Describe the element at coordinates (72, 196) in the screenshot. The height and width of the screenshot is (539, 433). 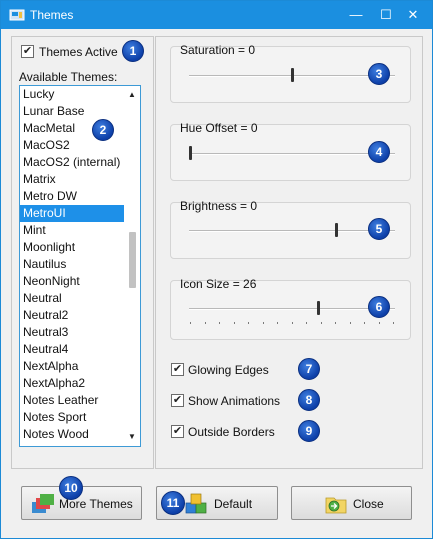
I see `list-item: Metro DW` at that location.